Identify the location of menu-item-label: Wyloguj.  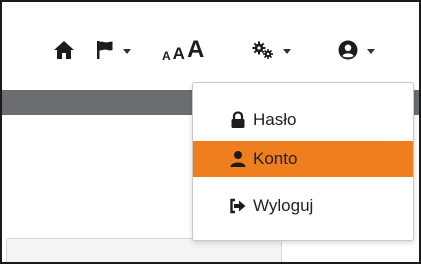
(283, 205).